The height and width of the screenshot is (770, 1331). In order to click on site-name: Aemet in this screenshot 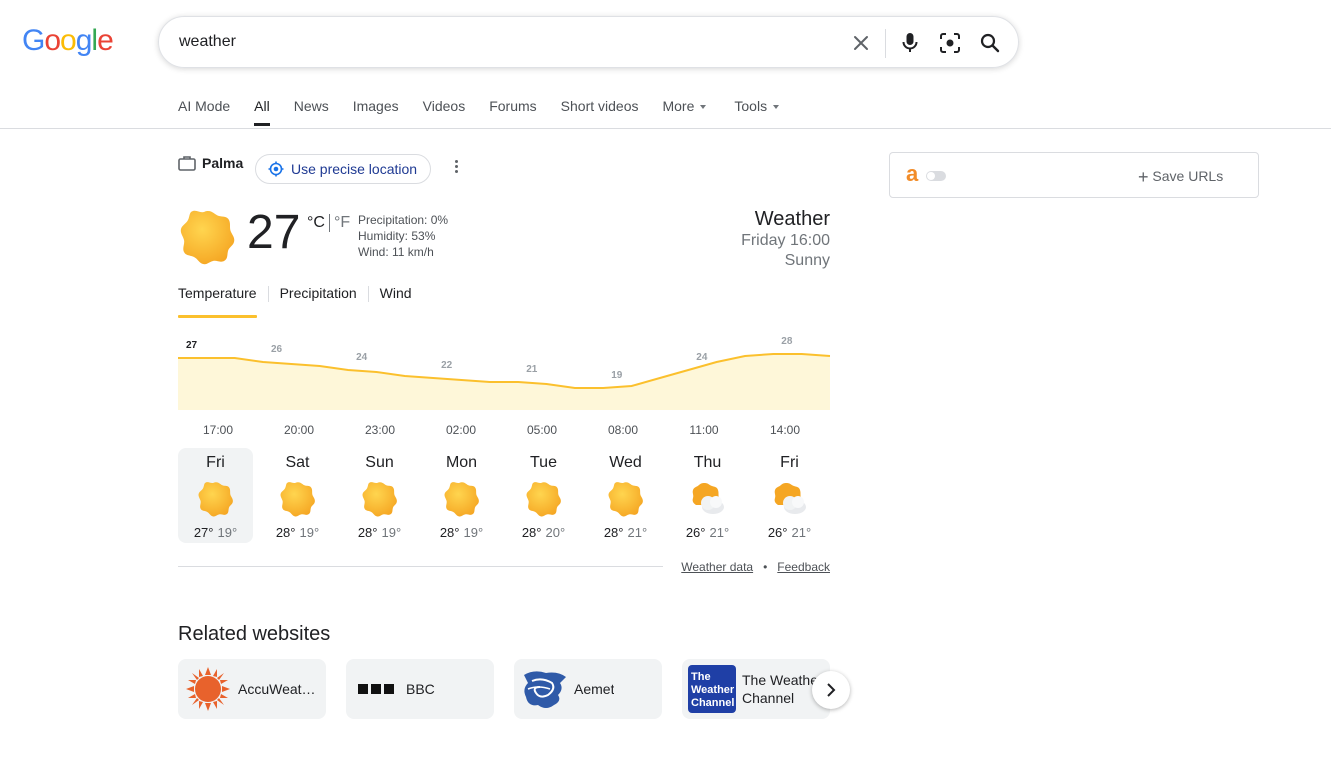, I will do `click(594, 689)`.